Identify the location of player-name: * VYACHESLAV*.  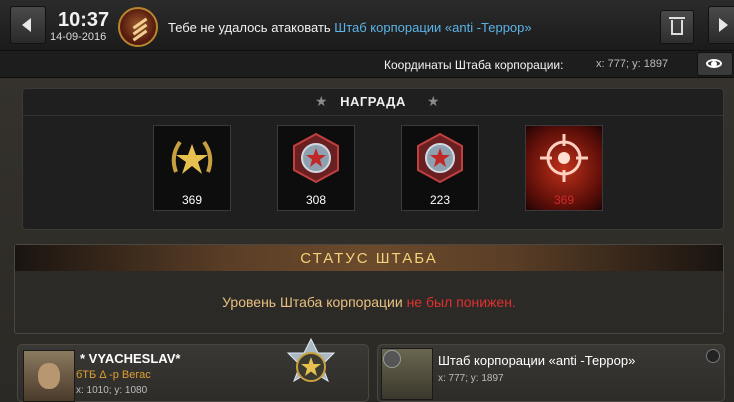
(130, 358).